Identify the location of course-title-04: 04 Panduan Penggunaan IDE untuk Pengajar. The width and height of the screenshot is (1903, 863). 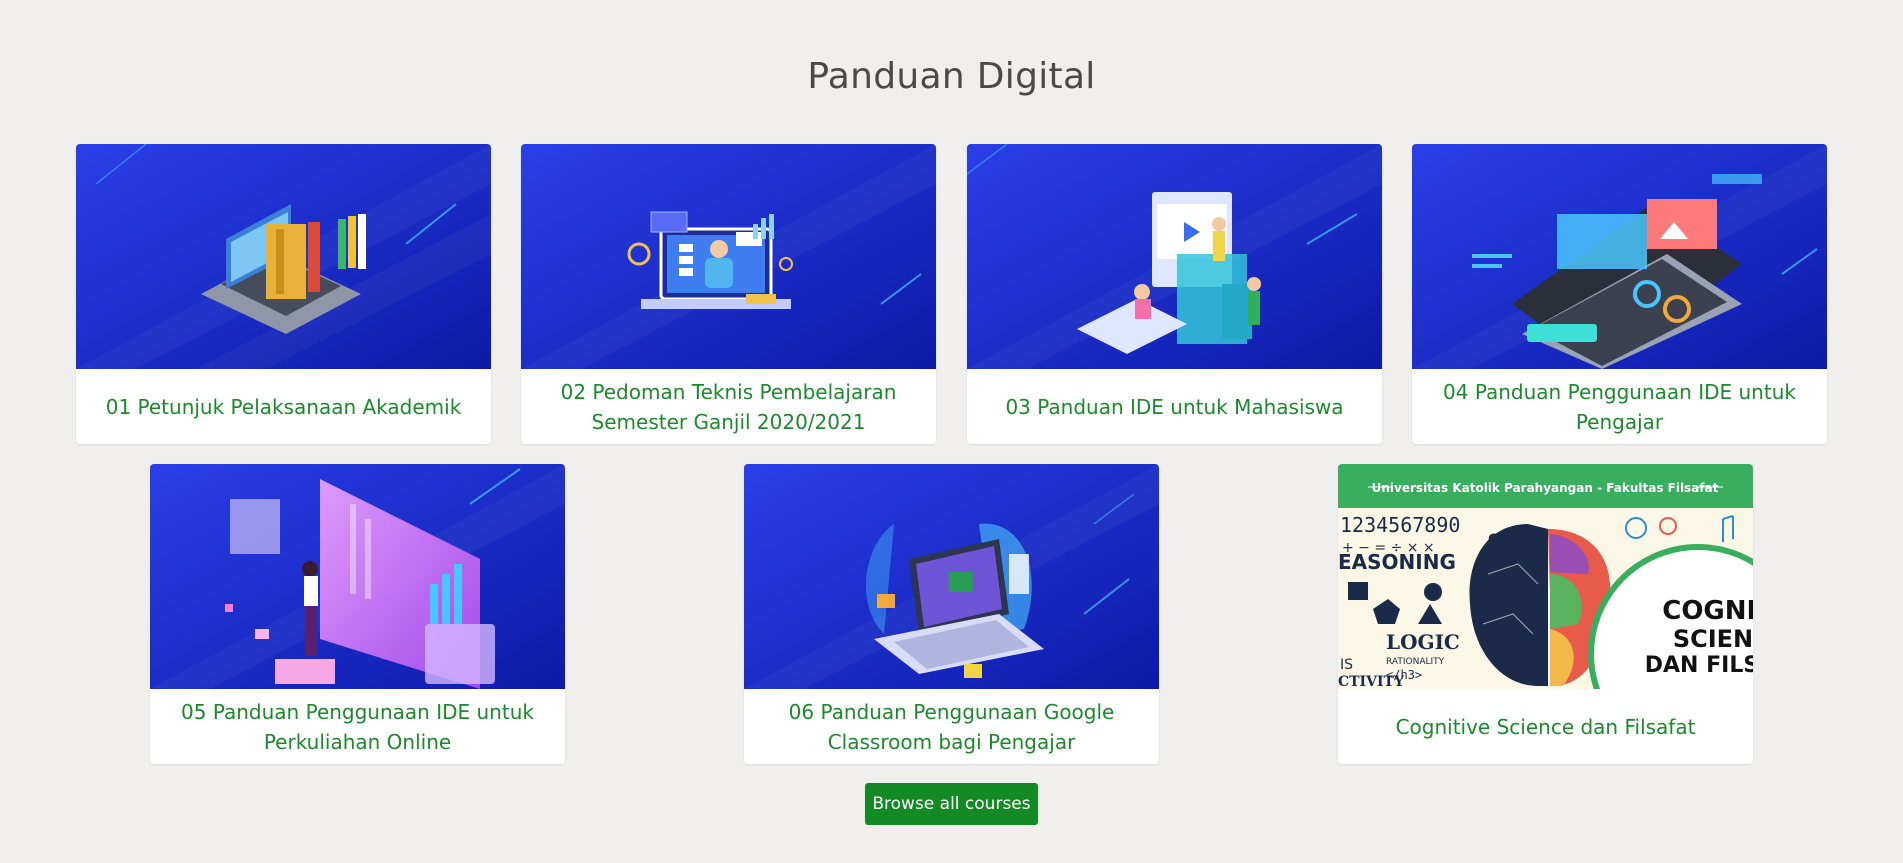
(1619, 406).